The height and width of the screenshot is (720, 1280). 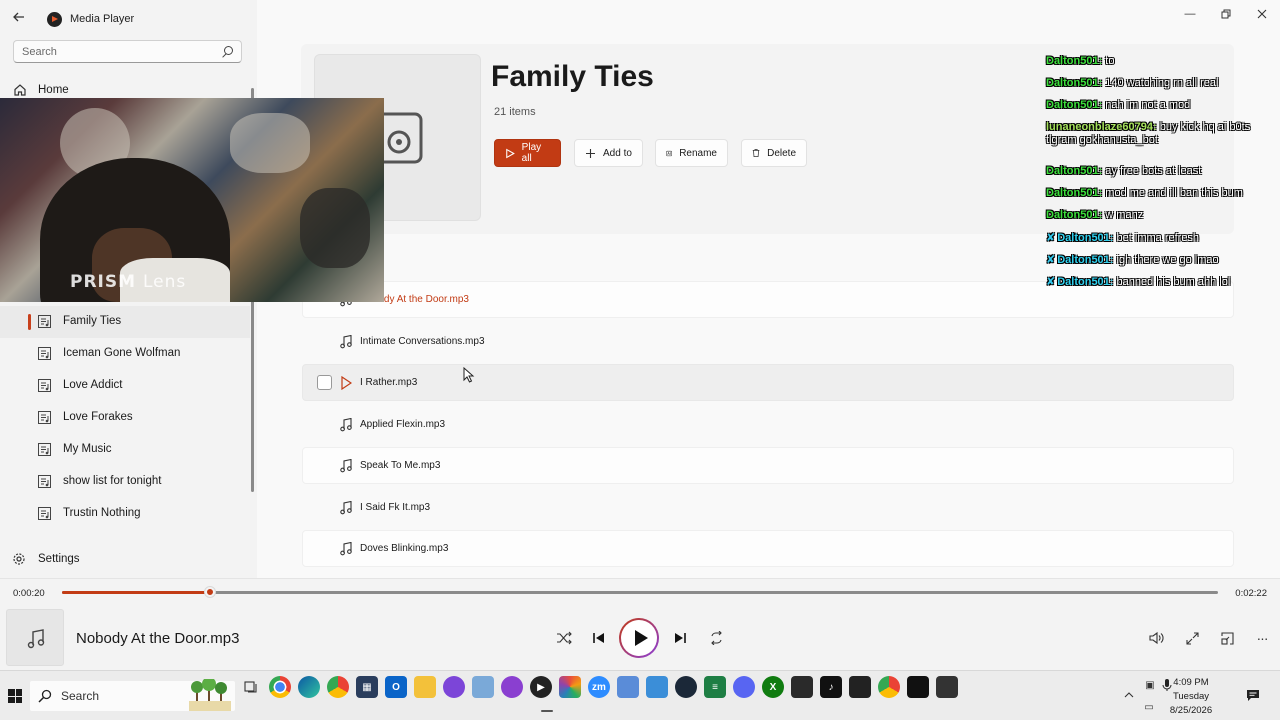 I want to click on sidebar-item-playlist: My Music, so click(x=125, y=450).